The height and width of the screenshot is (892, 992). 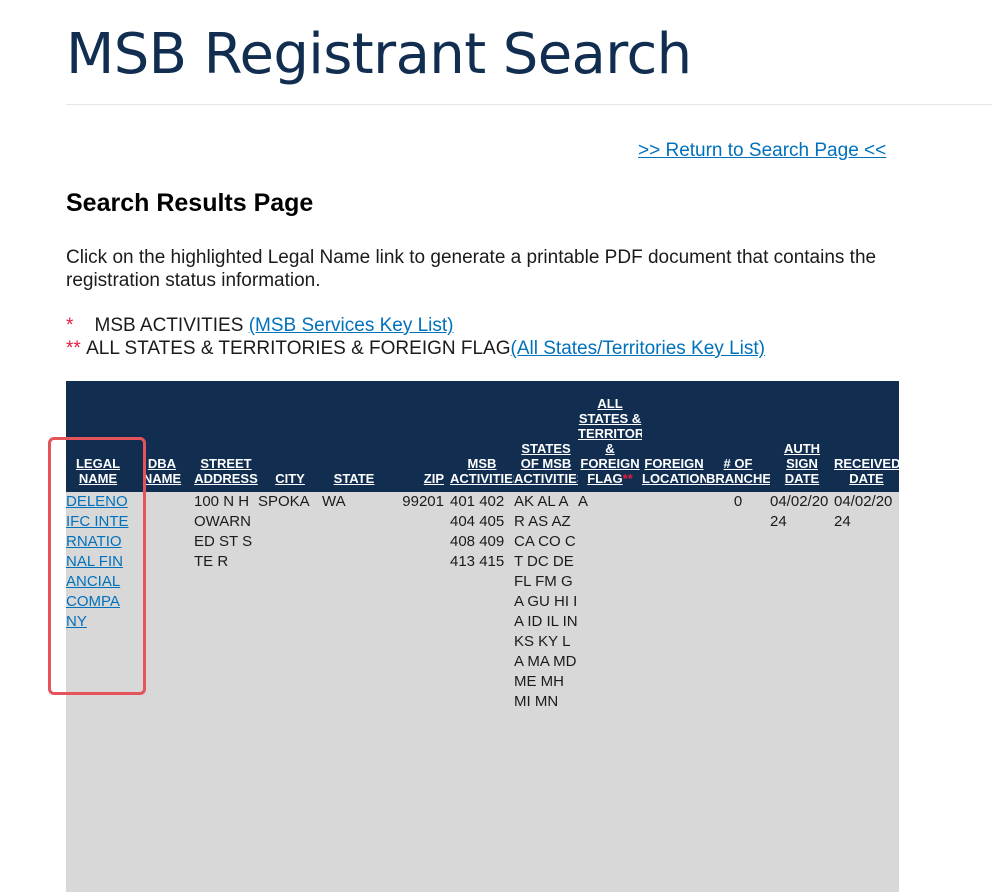 I want to click on cell-all-states-flag: A, so click(x=610, y=692).